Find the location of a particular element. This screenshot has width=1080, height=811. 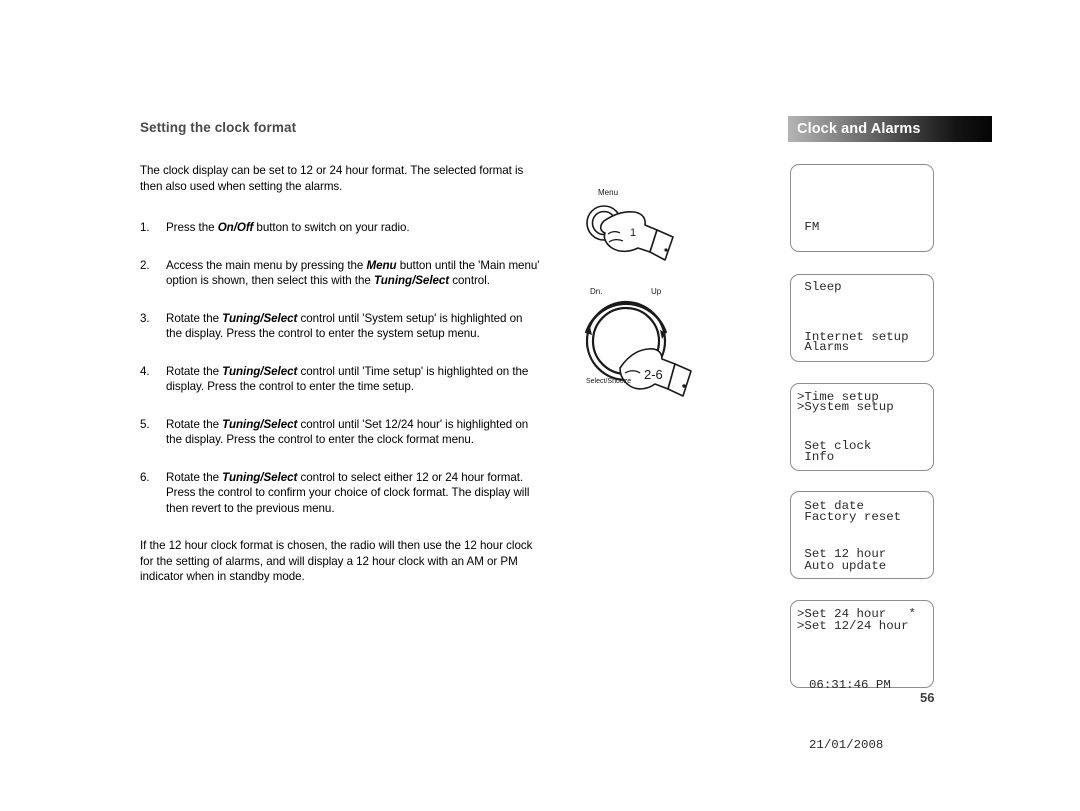

illustration-group: Menu 1 Dn. Up Select/Snooze 2-6 is located at coordinates (640, 304).